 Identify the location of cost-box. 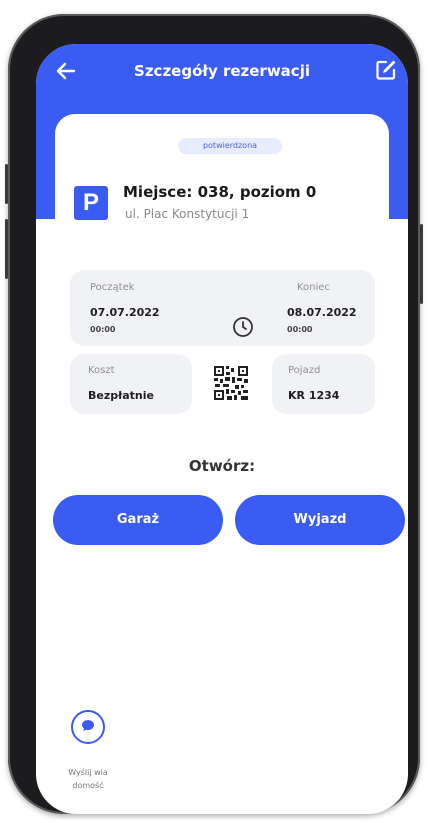
(131, 384).